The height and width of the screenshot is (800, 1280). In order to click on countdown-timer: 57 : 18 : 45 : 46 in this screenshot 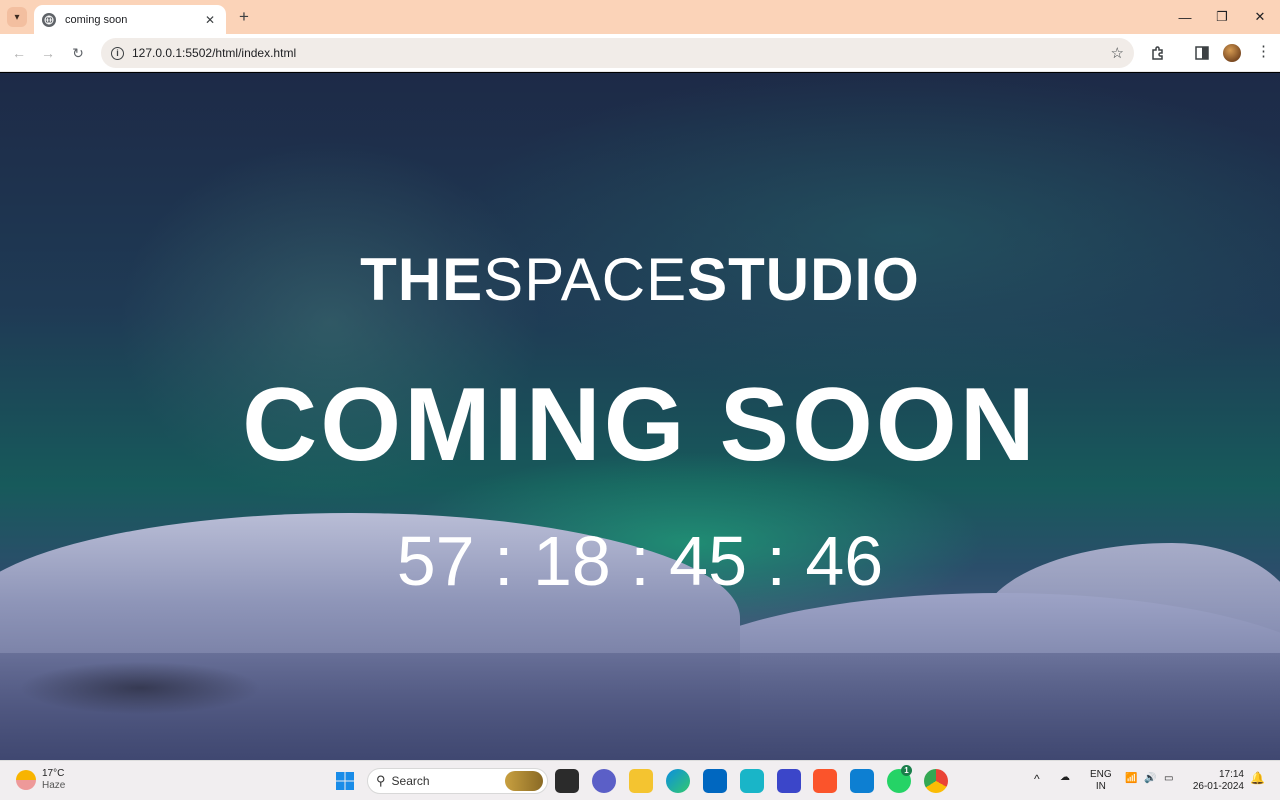, I will do `click(640, 561)`.